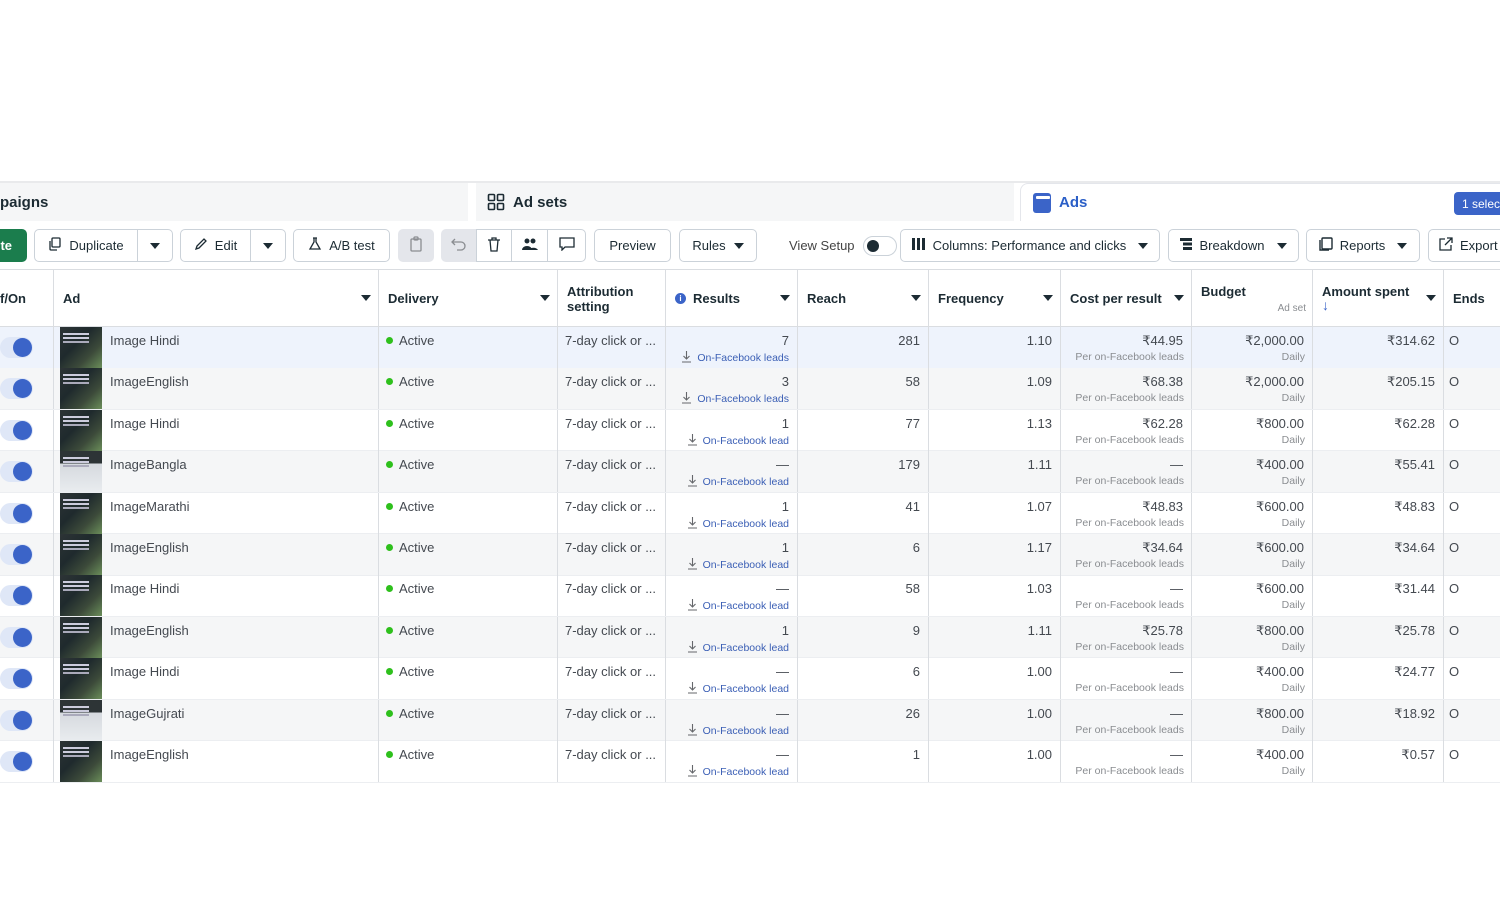 The image size is (1500, 900). Describe the element at coordinates (1477, 203) in the screenshot. I see `selected-count-badge: 1 selec` at that location.